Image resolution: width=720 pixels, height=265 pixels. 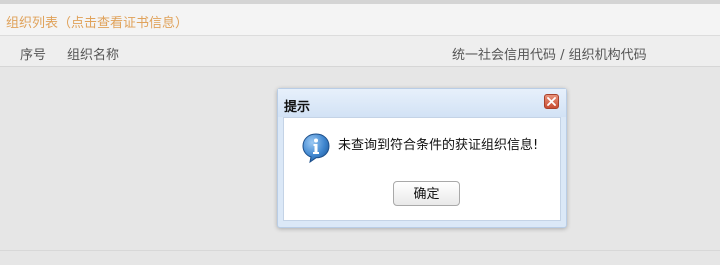 I want to click on panel-header: 组织列表（点击查看证书信息）, so click(x=360, y=20).